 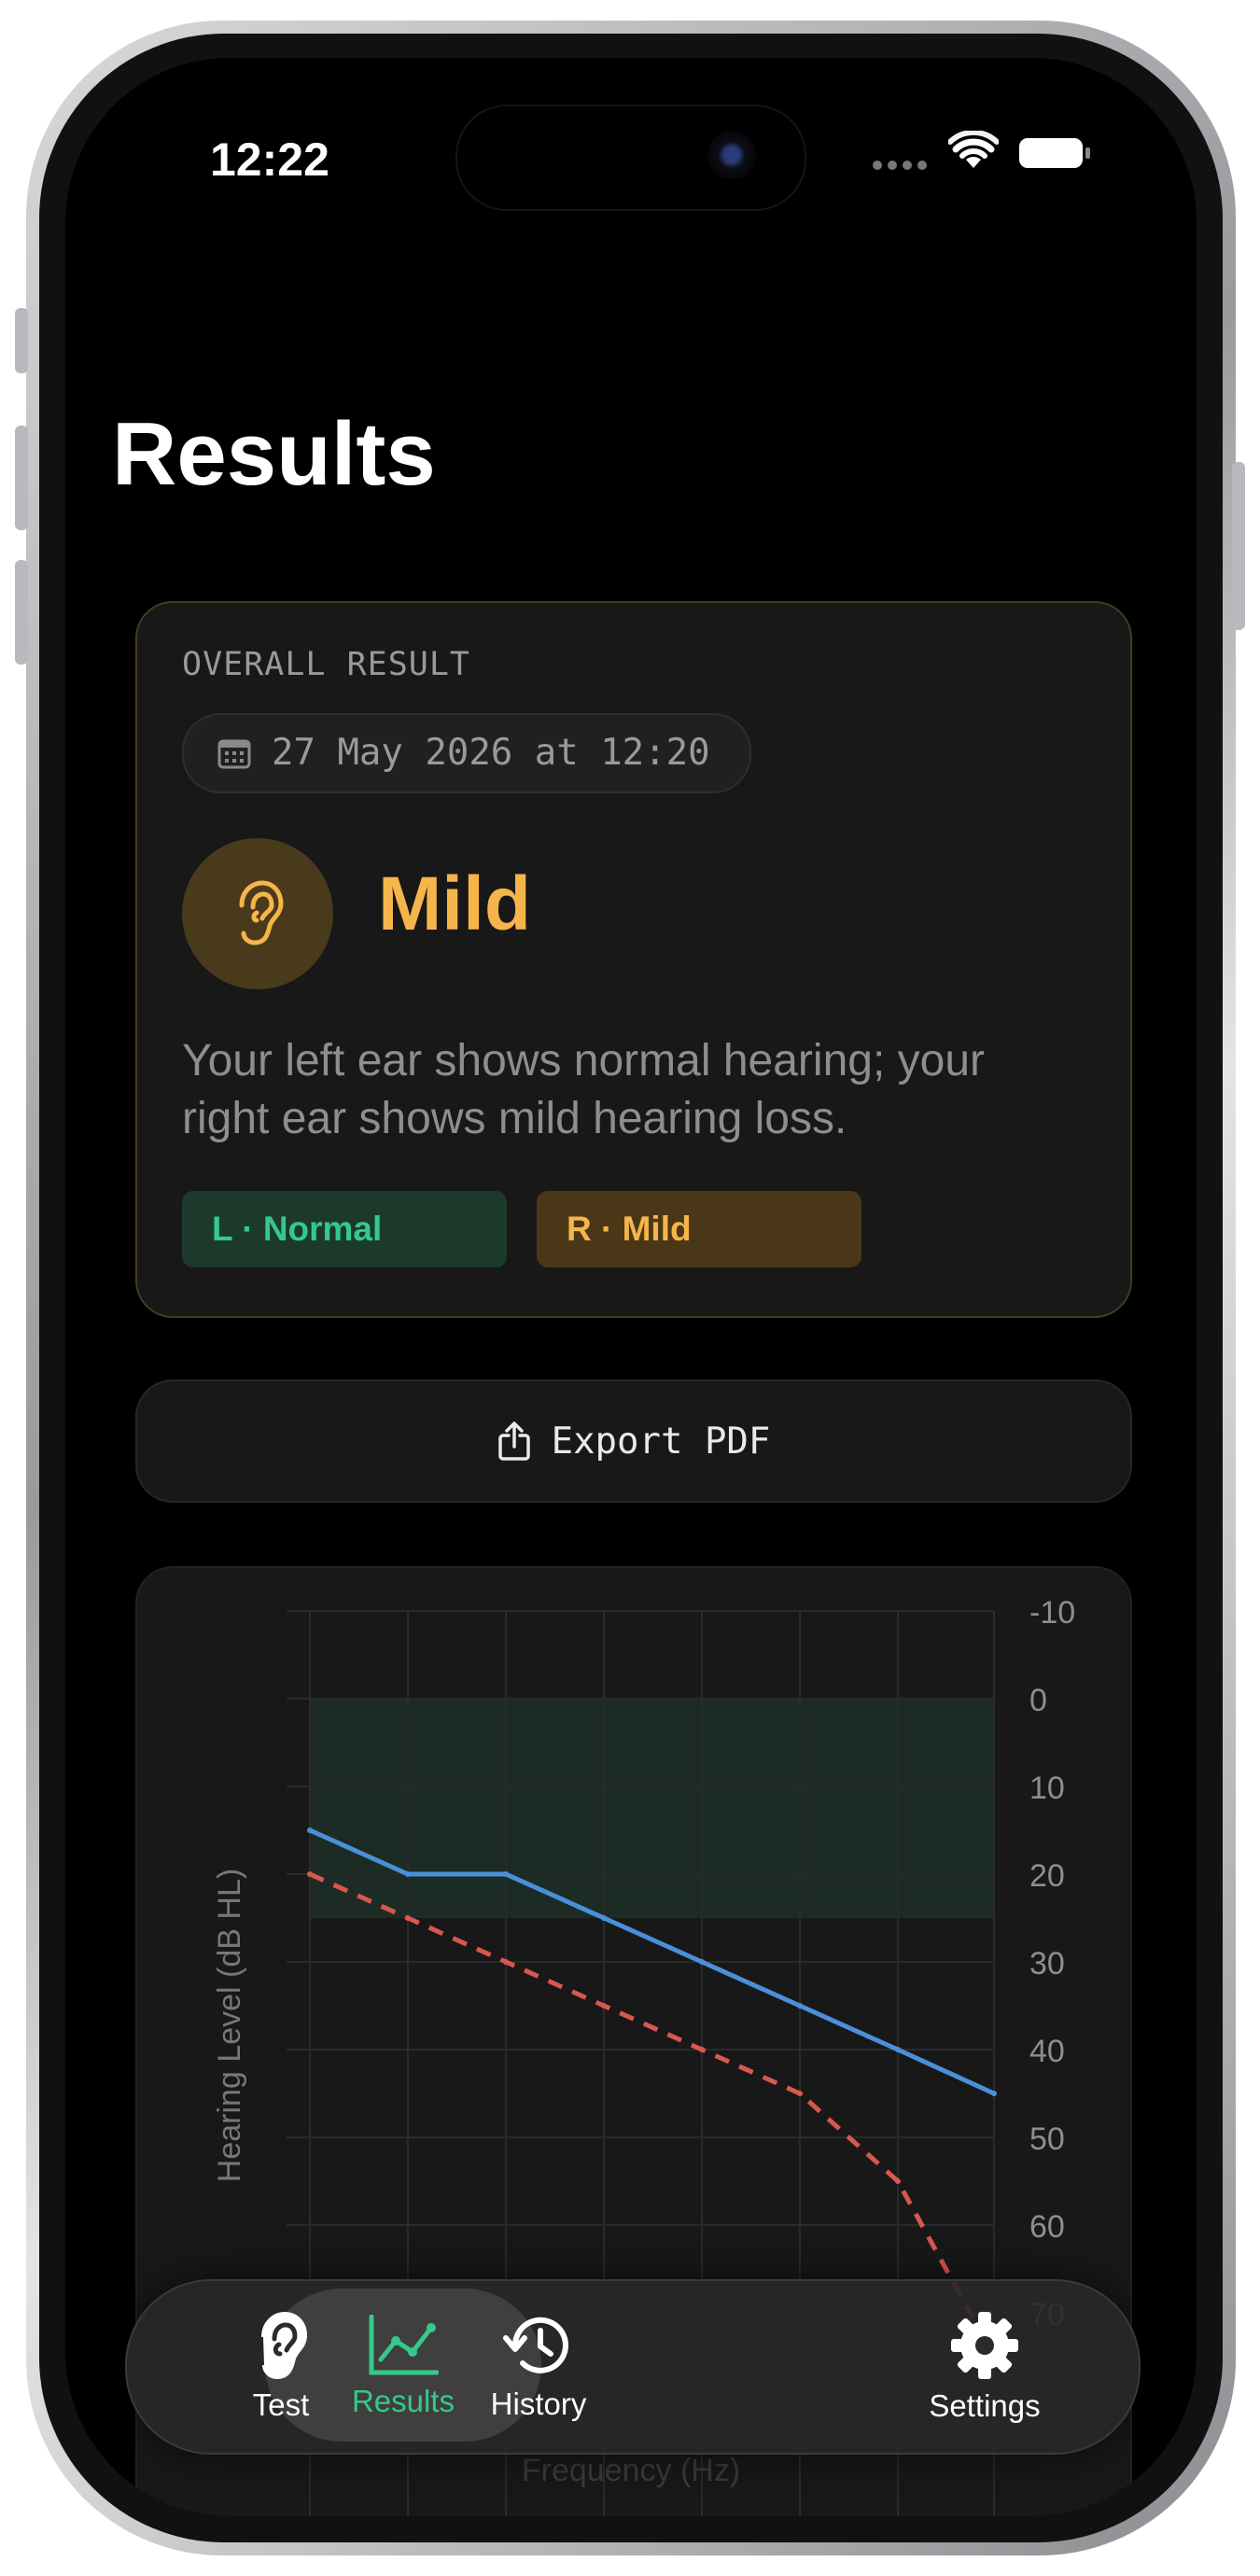 I want to click on y-tick-label: 60, so click(x=1047, y=2227).